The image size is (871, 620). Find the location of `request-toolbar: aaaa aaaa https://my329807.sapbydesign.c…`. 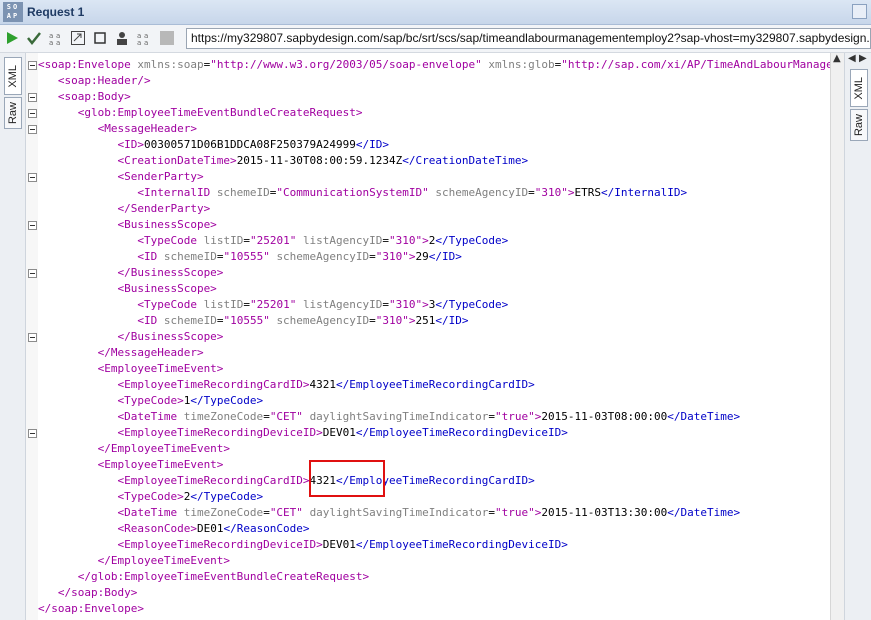

request-toolbar: aaaa aaaa https://my329807.sapbydesign.c… is located at coordinates (435, 39).